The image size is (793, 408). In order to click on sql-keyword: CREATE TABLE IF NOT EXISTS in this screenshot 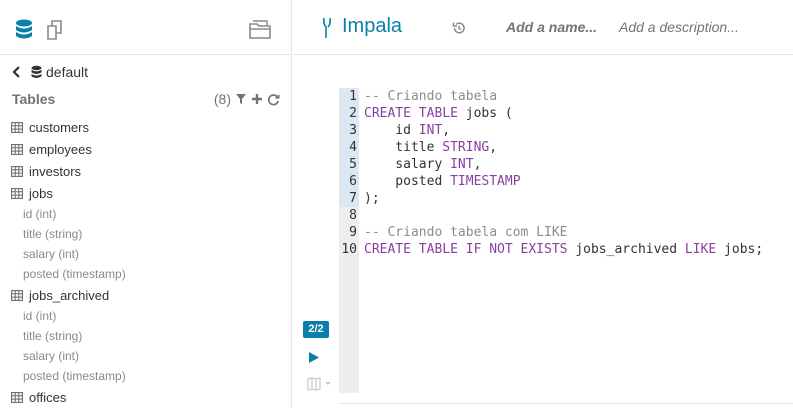, I will do `click(466, 249)`.